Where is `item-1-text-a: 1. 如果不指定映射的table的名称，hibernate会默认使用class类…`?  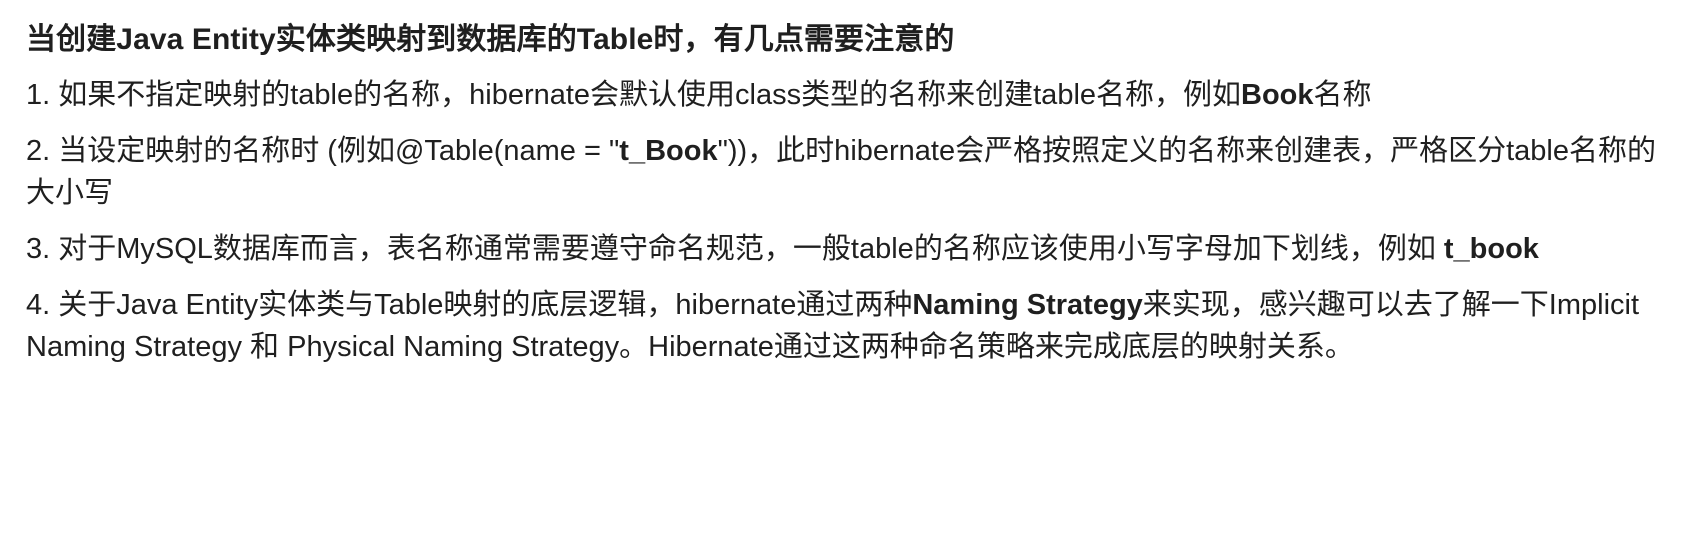 item-1-text-a: 1. 如果不指定映射的table的名称，hibernate会默认使用class类… is located at coordinates (634, 95).